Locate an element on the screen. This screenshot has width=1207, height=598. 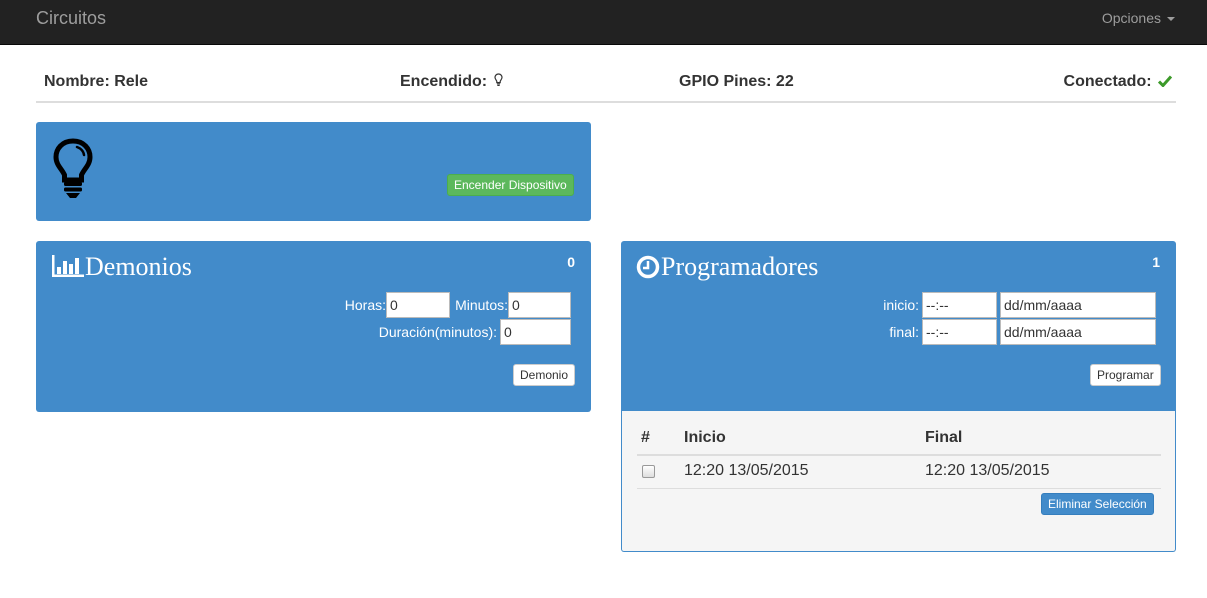
programadores-count: 1 is located at coordinates (1156, 262).